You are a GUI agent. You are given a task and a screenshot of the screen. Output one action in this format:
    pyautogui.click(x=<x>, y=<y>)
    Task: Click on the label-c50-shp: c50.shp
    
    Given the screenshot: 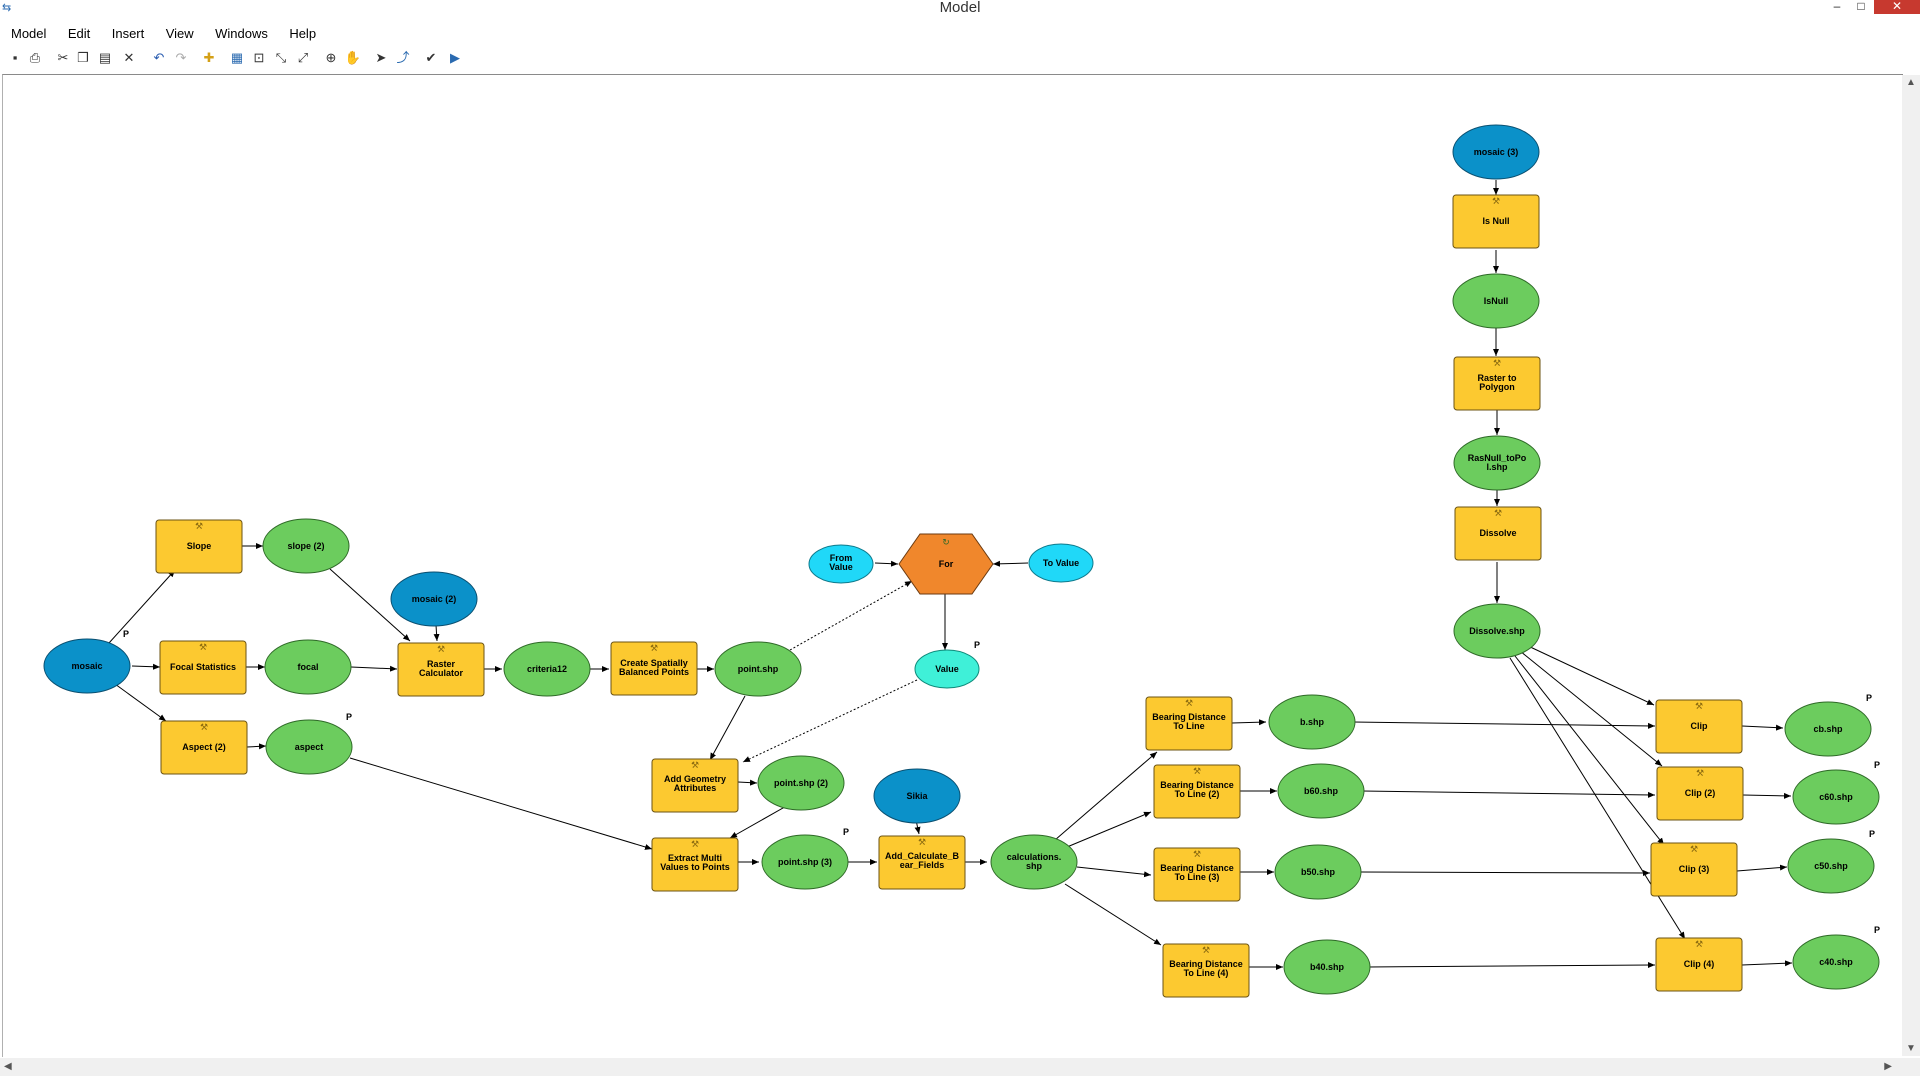 What is the action you would take?
    pyautogui.click(x=1831, y=866)
    